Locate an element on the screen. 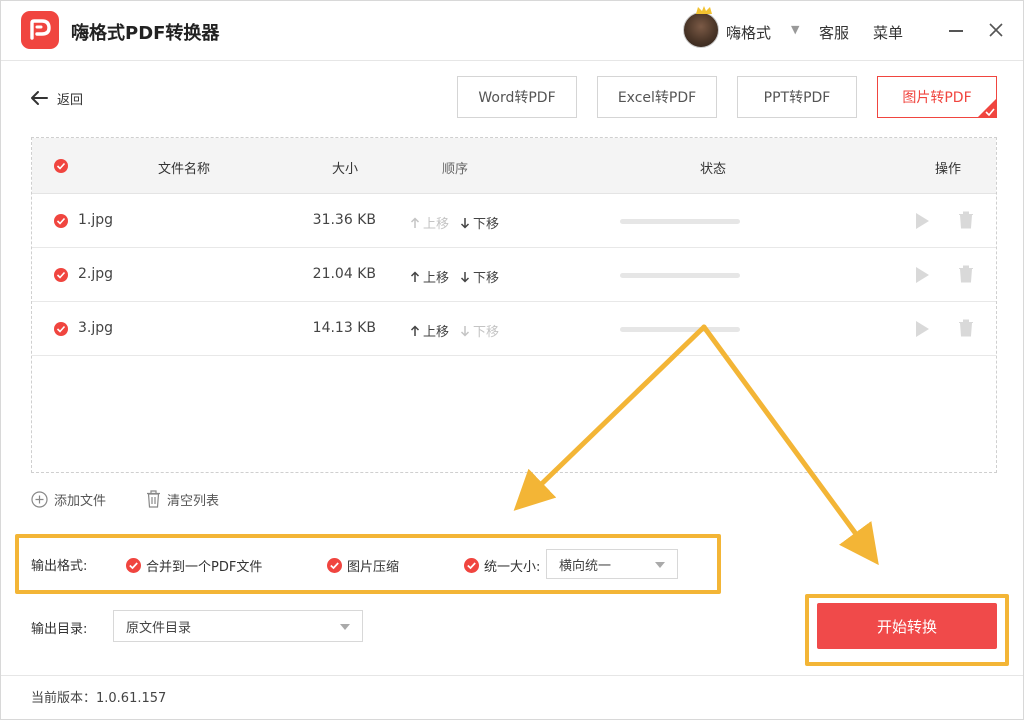 This screenshot has height=720, width=1024. table-row: 1.jpg 31.36 KB 上移 下移 is located at coordinates (514, 221).